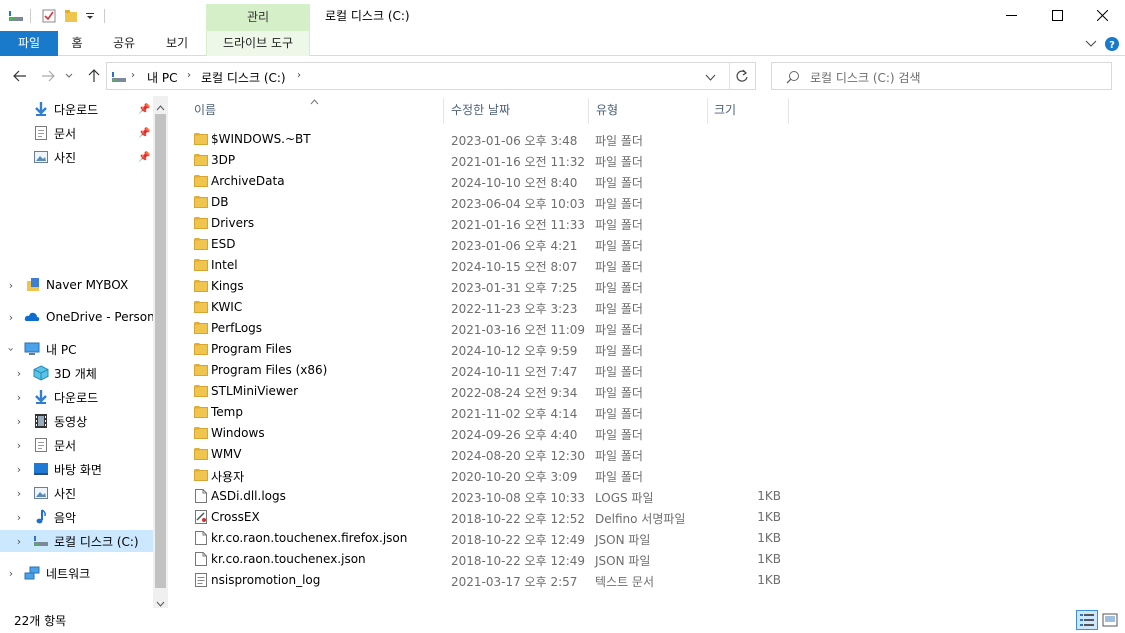  I want to click on nav-local-disk: › 로컬 디스크 (C:), so click(76, 541).